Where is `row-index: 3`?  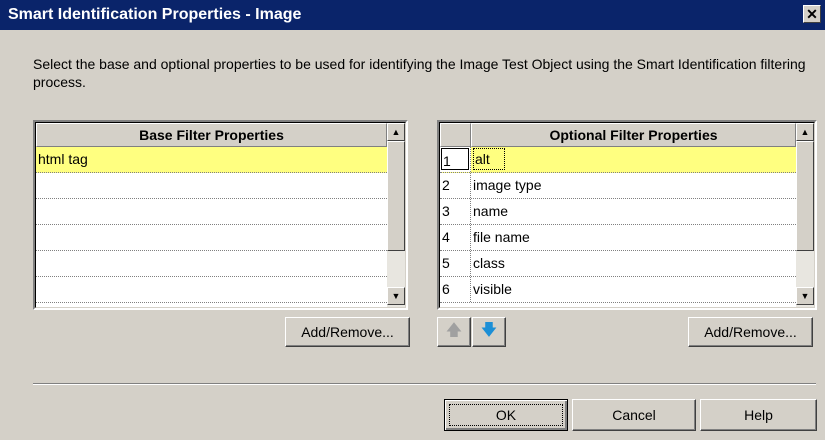 row-index: 3 is located at coordinates (446, 211).